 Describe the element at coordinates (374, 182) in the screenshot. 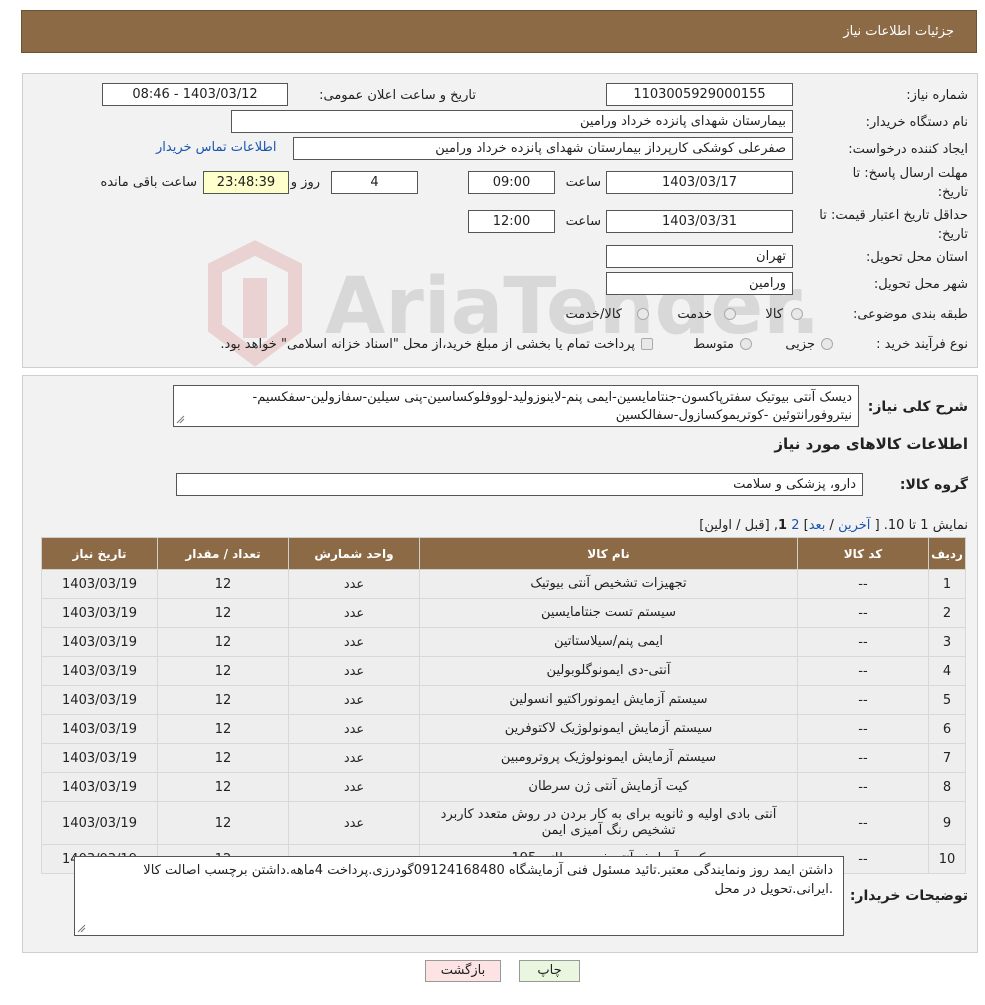

I see `days-remaining-field: 4` at that location.